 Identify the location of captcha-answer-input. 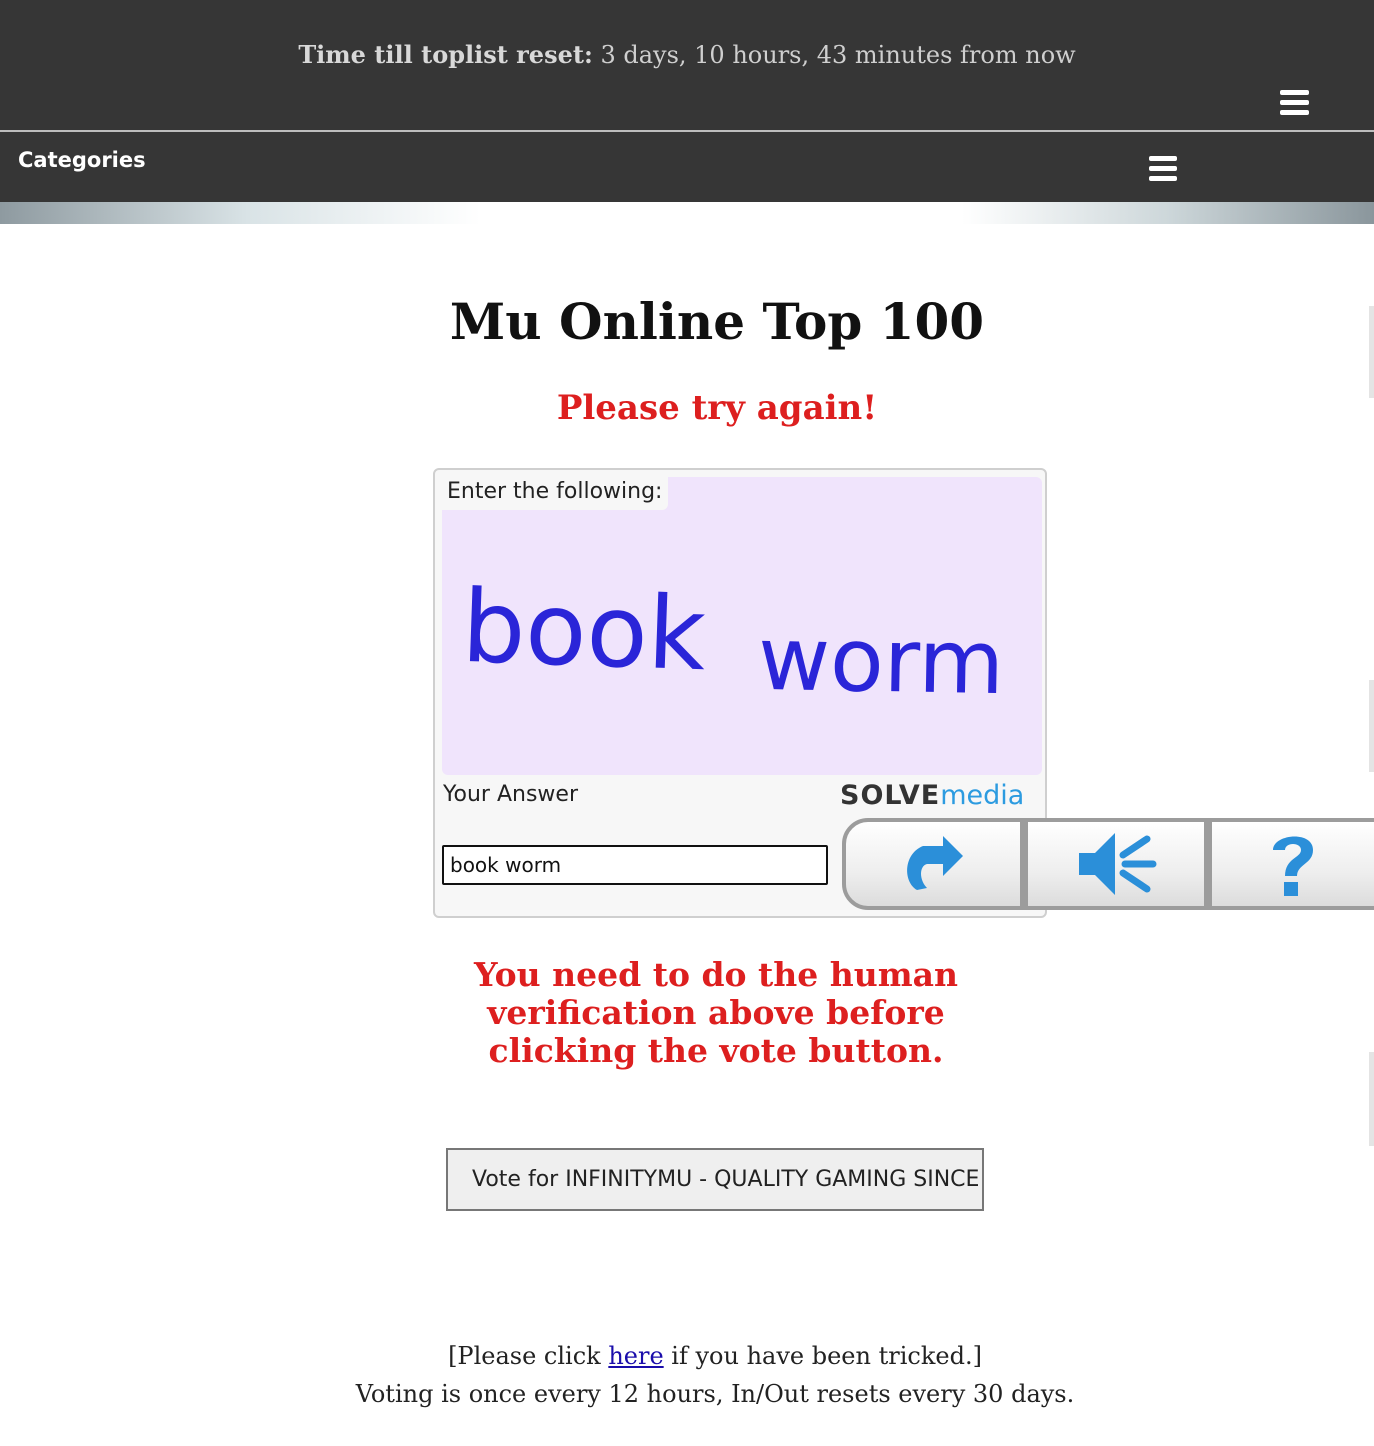
(635, 865).